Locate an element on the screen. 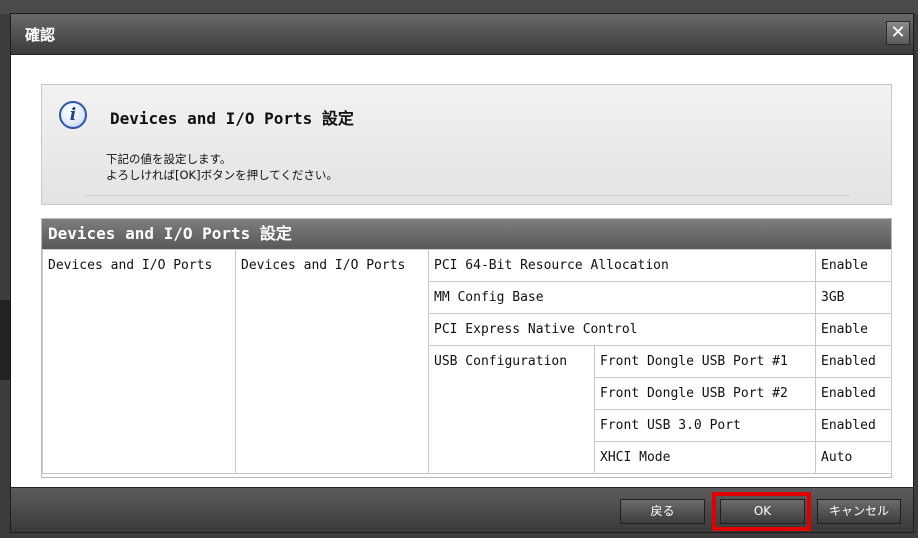 The image size is (918, 538). table-cell-setting-name: MM Config Base is located at coordinates (622, 297).